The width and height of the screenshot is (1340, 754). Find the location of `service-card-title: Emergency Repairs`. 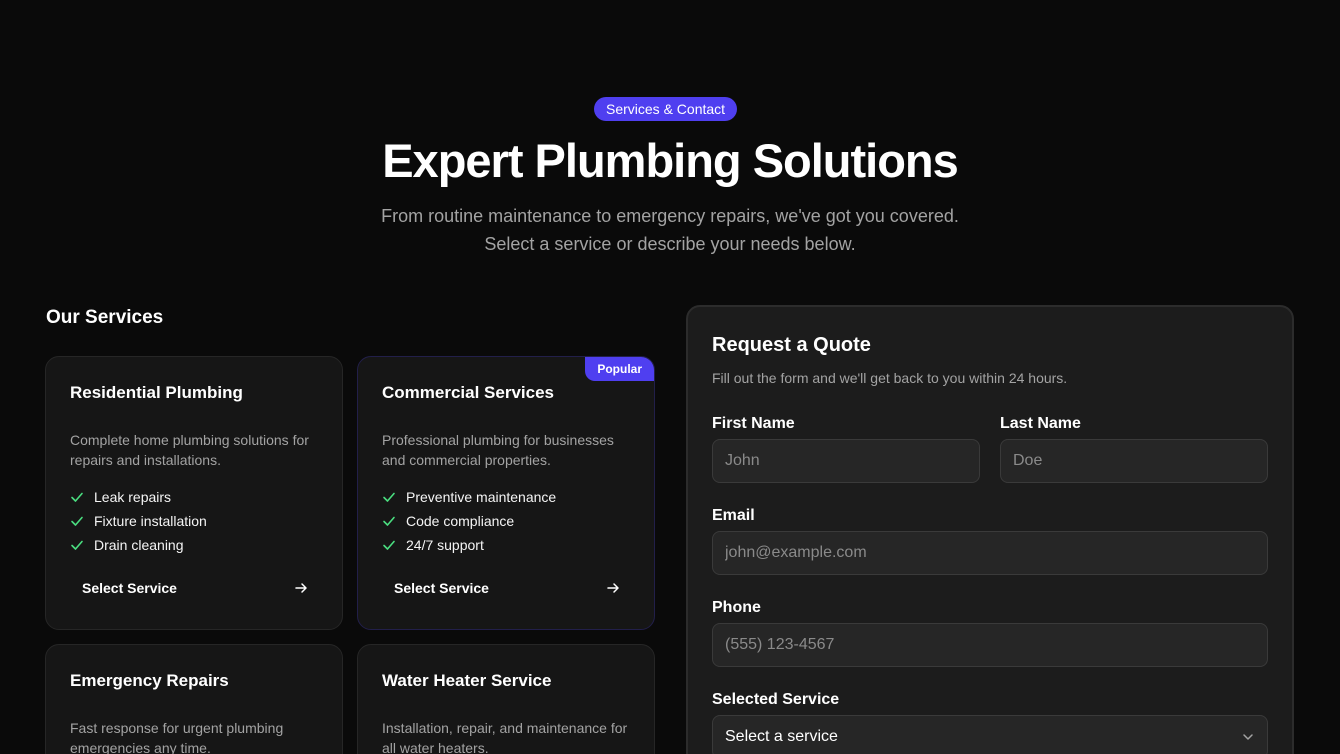

service-card-title: Emergency Repairs is located at coordinates (149, 680).